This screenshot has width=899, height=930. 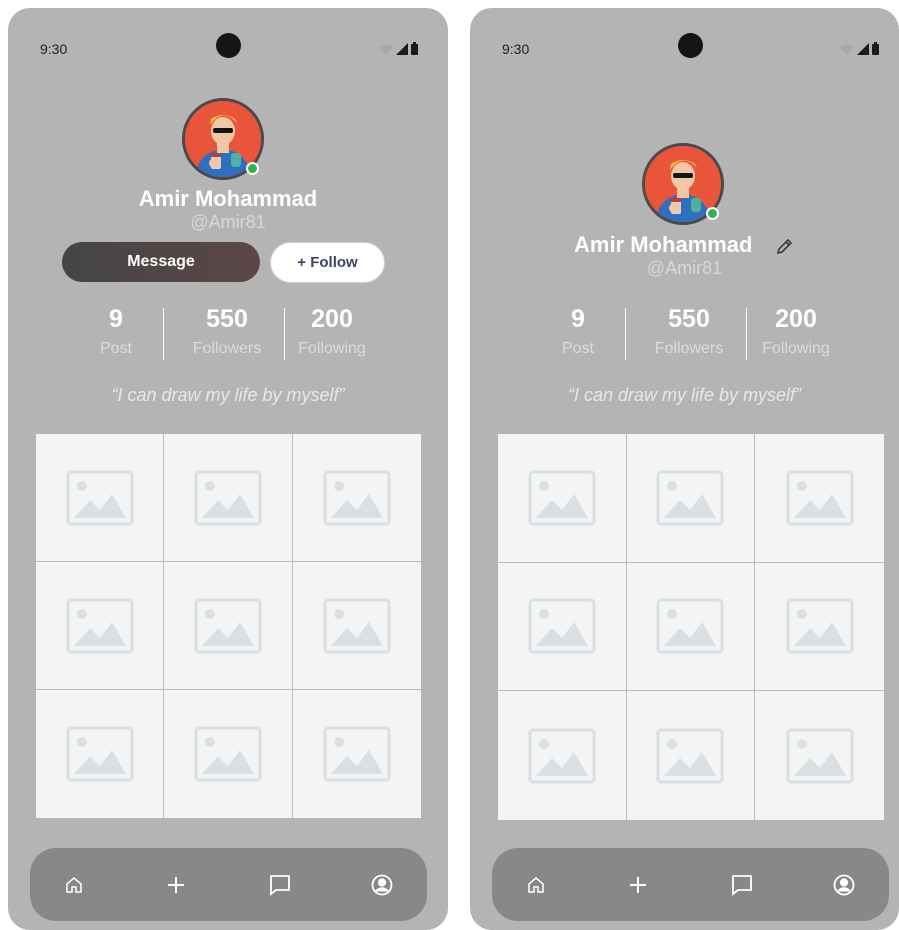 What do you see at coordinates (161, 262) in the screenshot?
I see `message-button: Message` at bounding box center [161, 262].